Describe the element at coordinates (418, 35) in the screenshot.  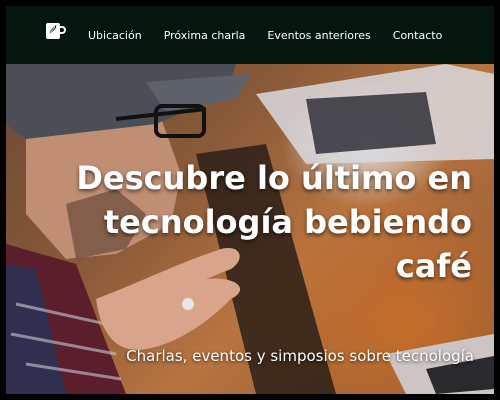
I see `nav-item-contacto: Contacto` at that location.